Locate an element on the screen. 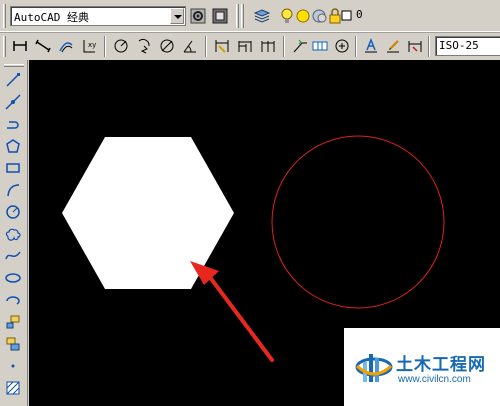 The image size is (500, 406). insert-block-icon is located at coordinates (13, 322).